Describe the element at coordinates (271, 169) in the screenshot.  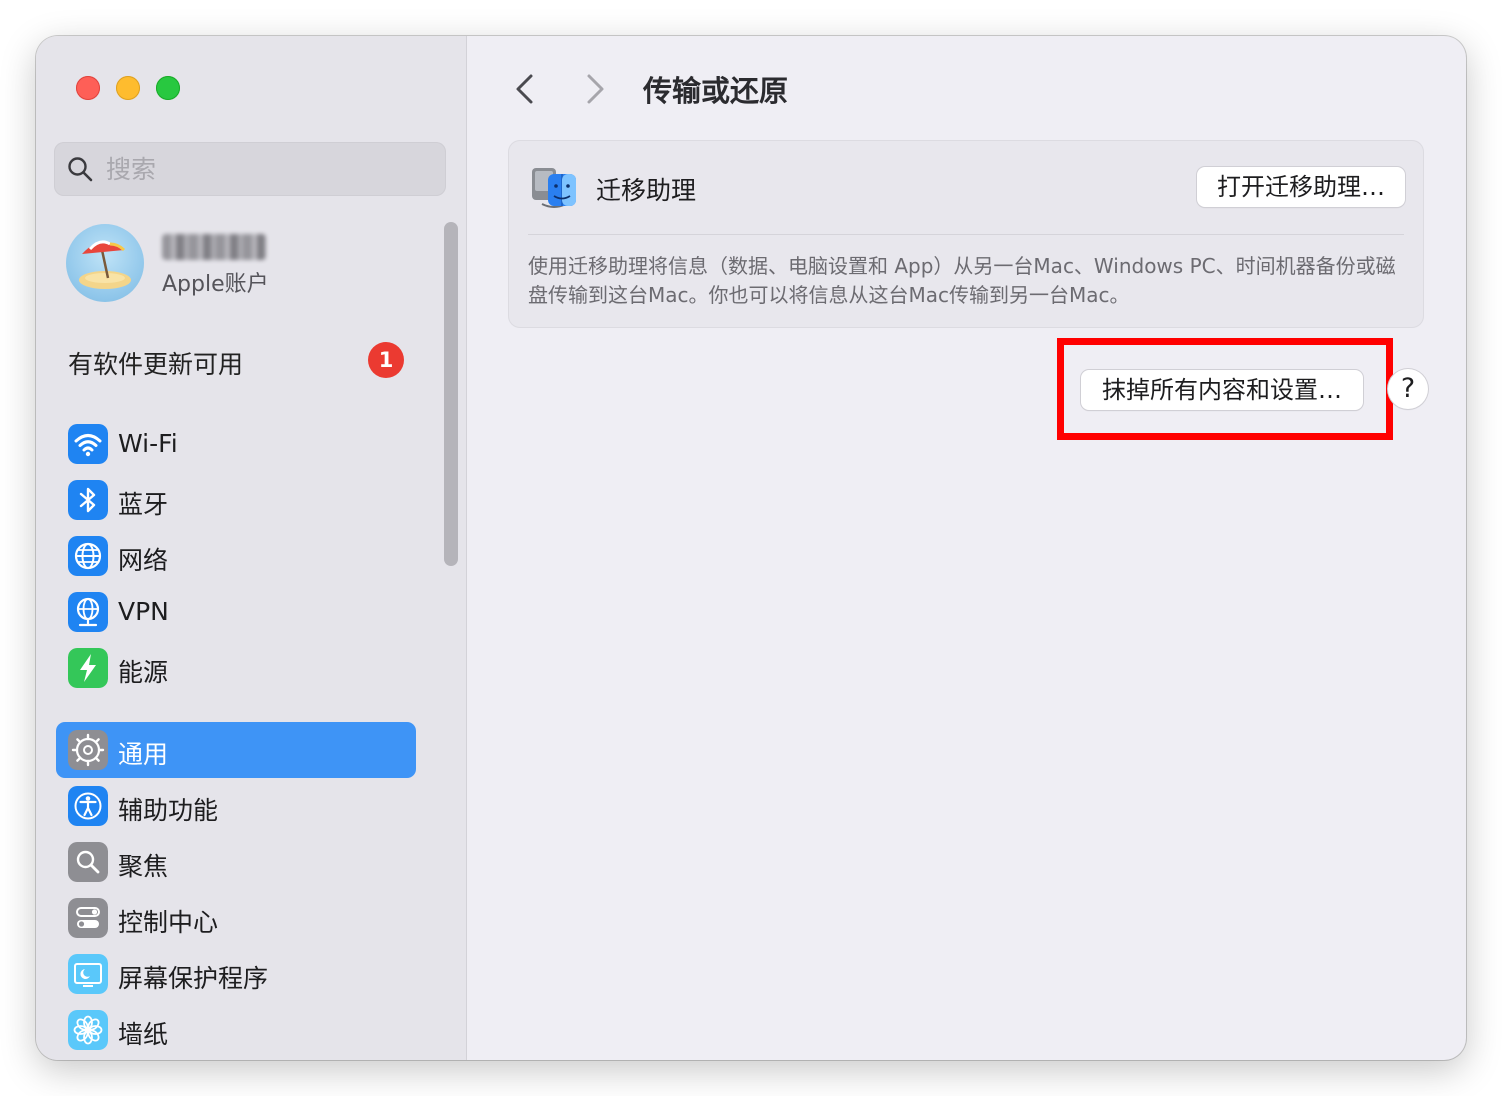
I see `search-input` at that location.